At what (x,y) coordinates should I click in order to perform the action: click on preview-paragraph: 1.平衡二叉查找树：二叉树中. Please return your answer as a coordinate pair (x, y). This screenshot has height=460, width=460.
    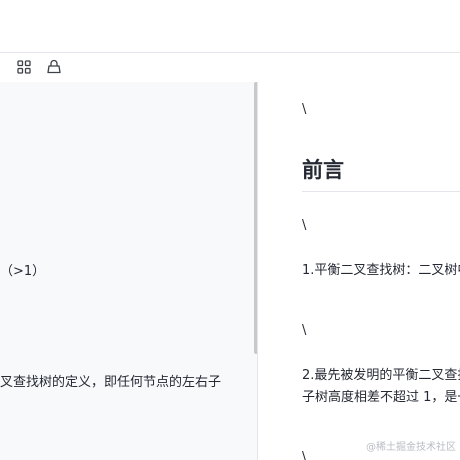
    Looking at the image, I should click on (381, 270).